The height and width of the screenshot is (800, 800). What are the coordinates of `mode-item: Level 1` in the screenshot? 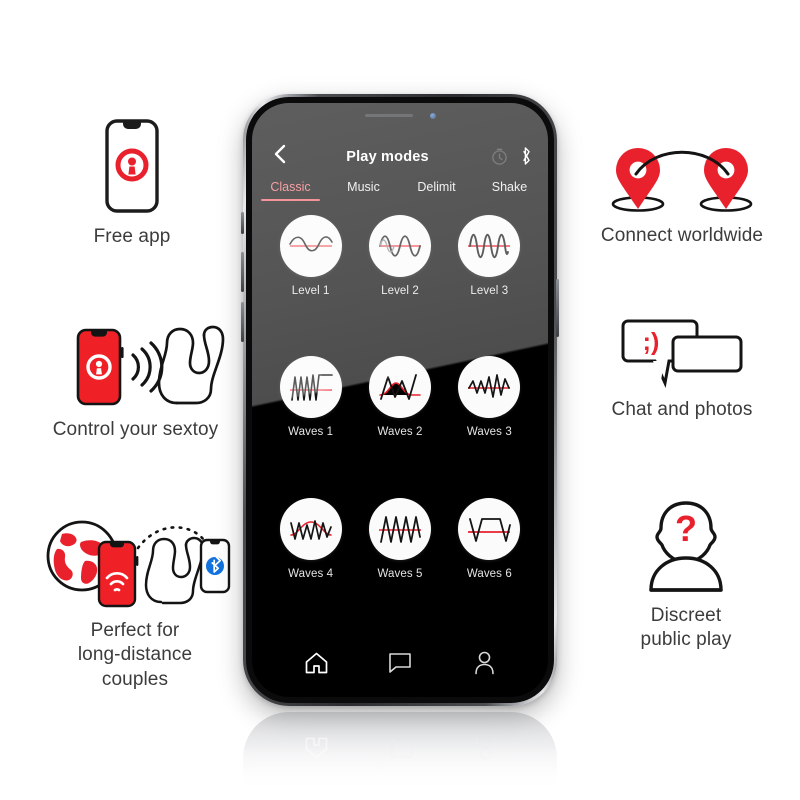 It's located at (310, 285).